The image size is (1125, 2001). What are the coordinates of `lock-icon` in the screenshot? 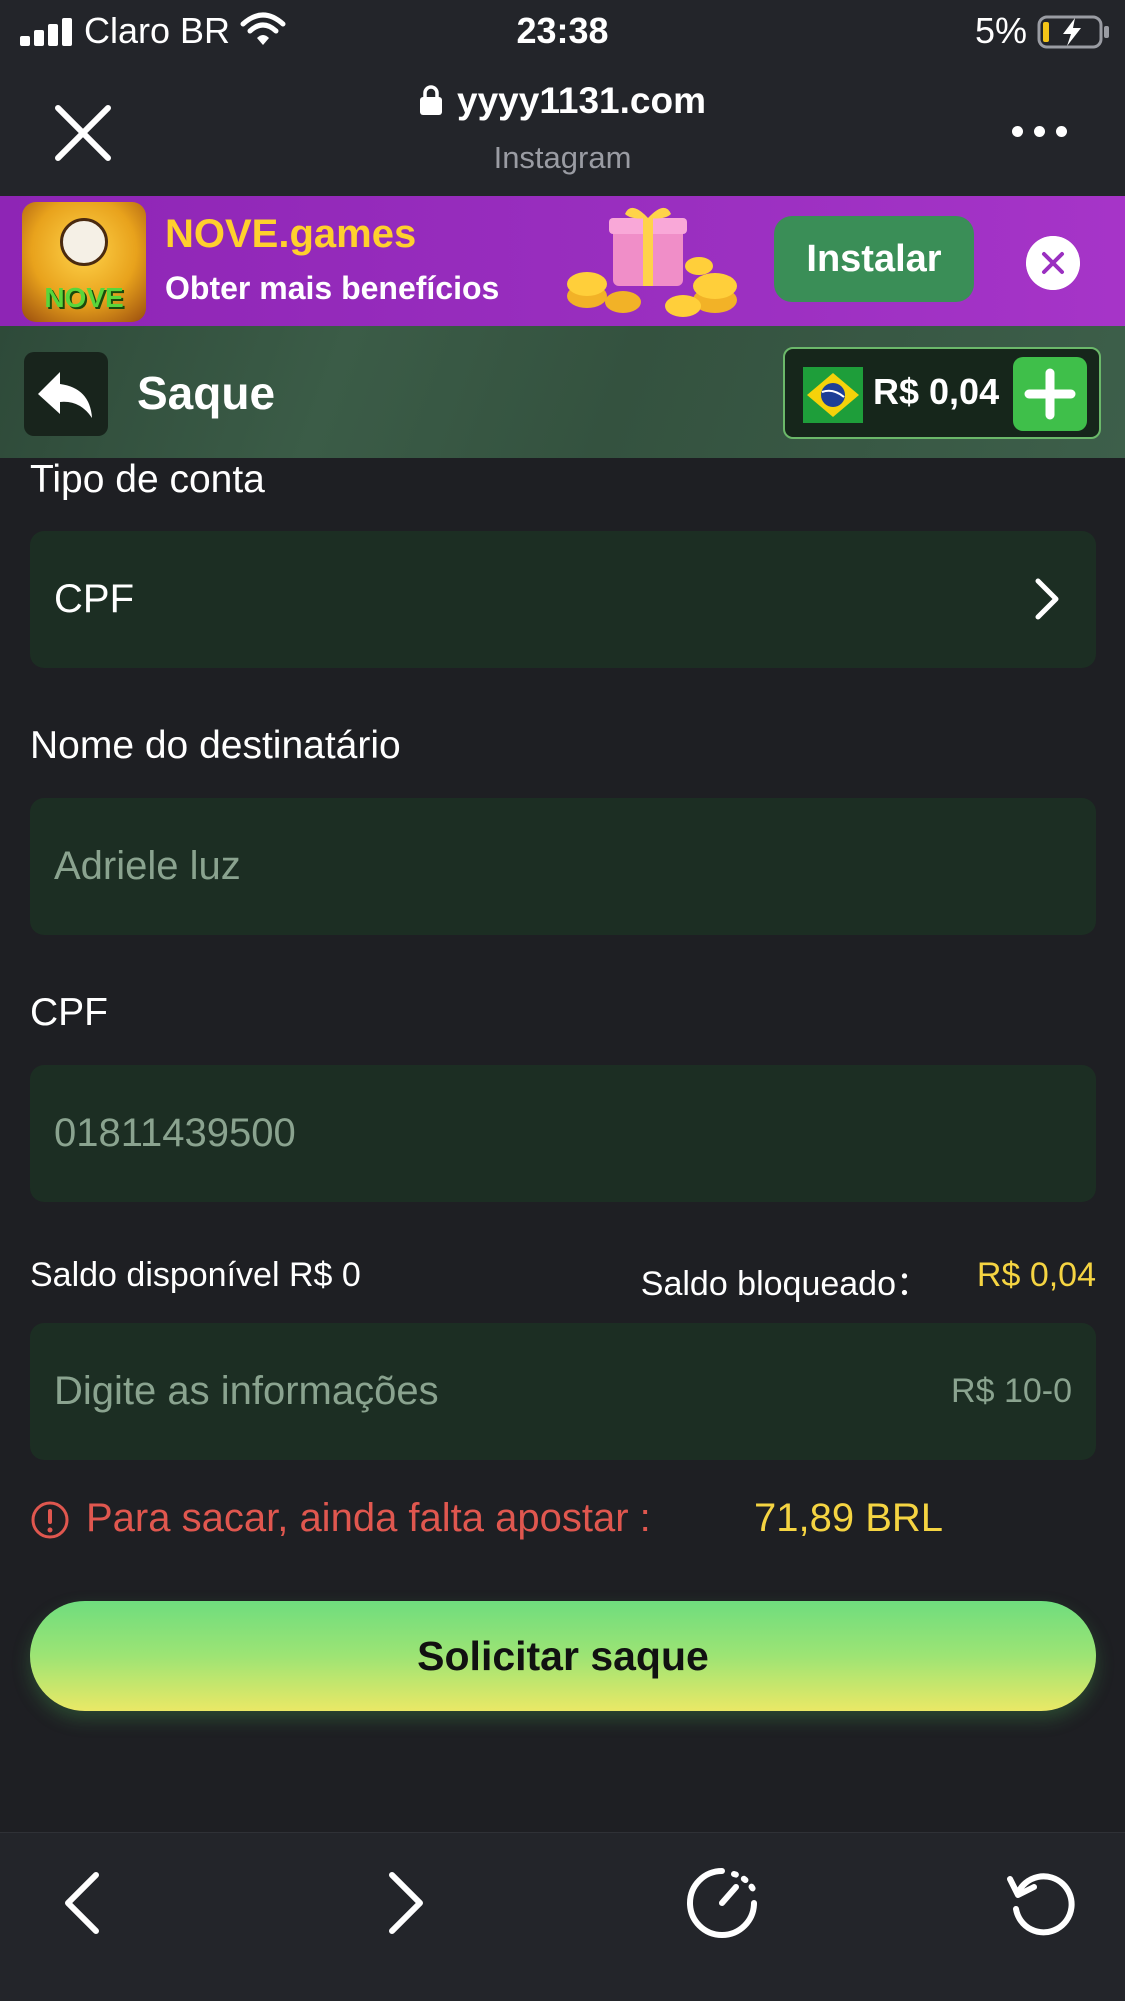 It's located at (431, 100).